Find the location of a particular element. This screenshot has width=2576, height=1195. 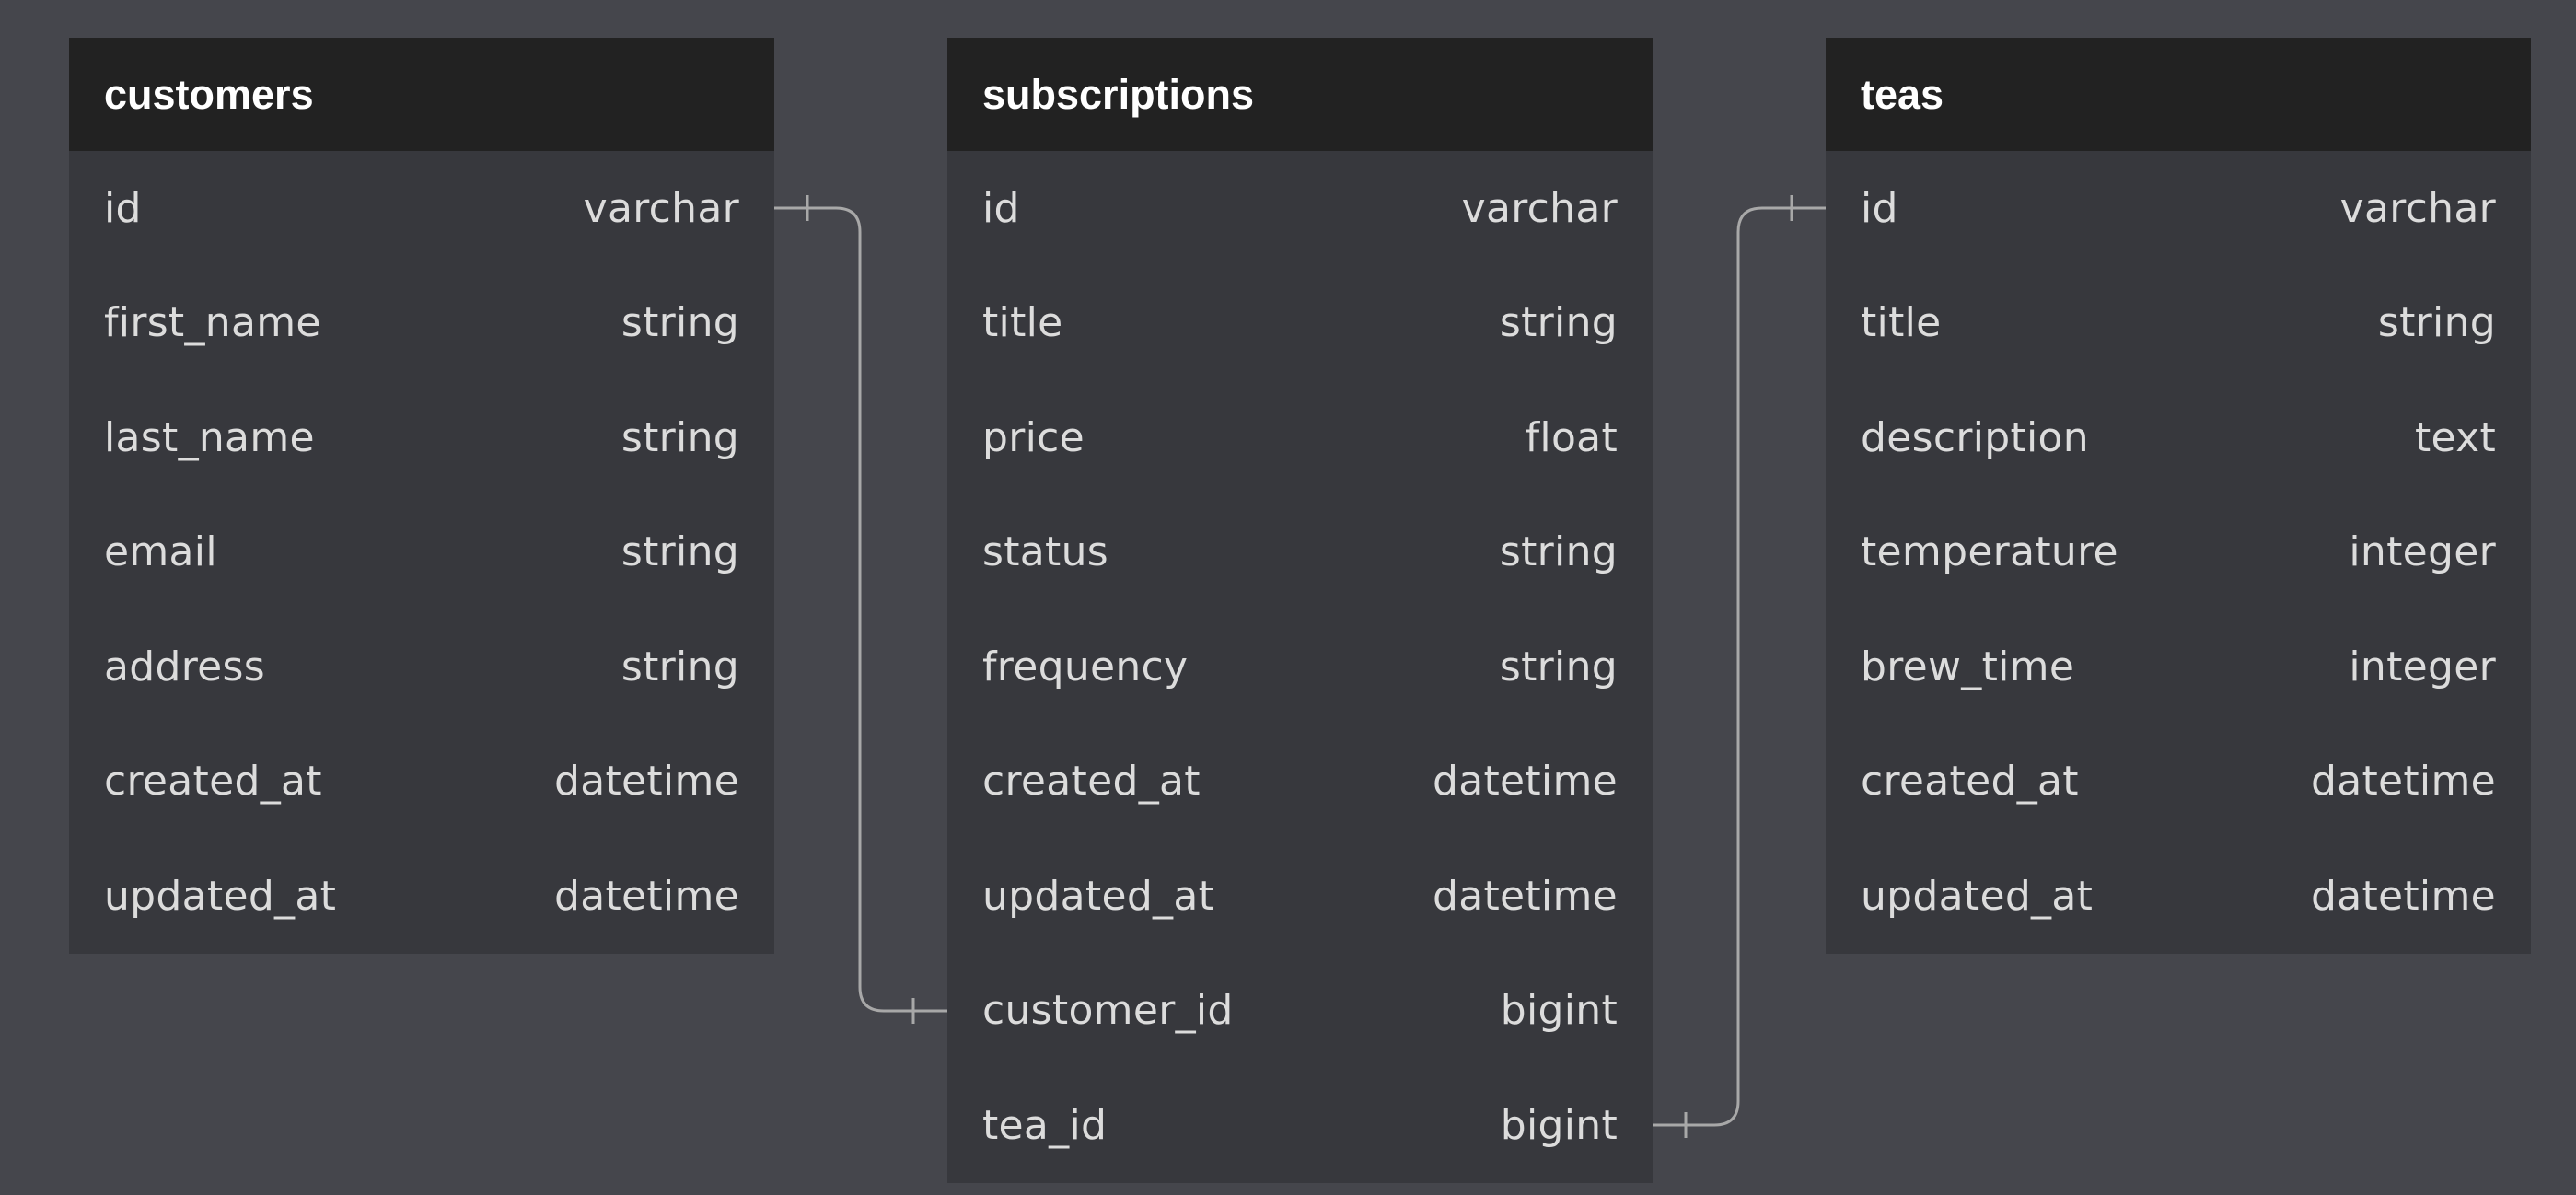

field-name: frequency is located at coordinates (1085, 666).